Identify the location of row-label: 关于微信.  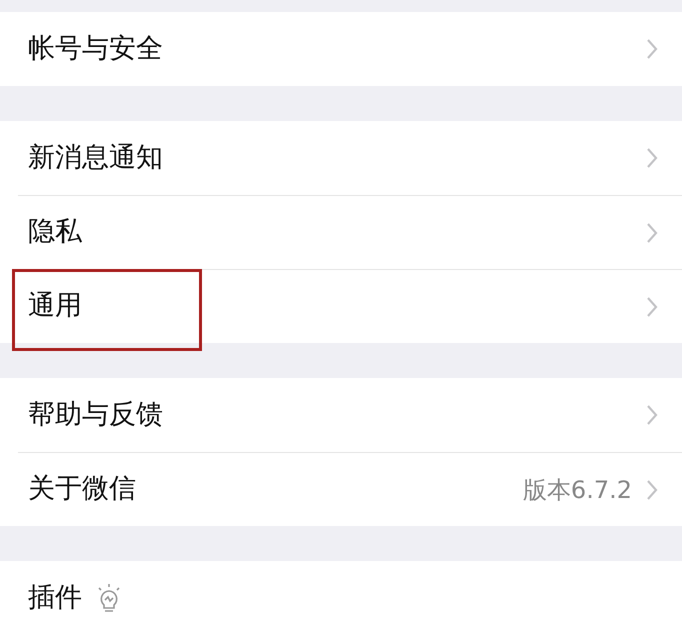
(82, 489).